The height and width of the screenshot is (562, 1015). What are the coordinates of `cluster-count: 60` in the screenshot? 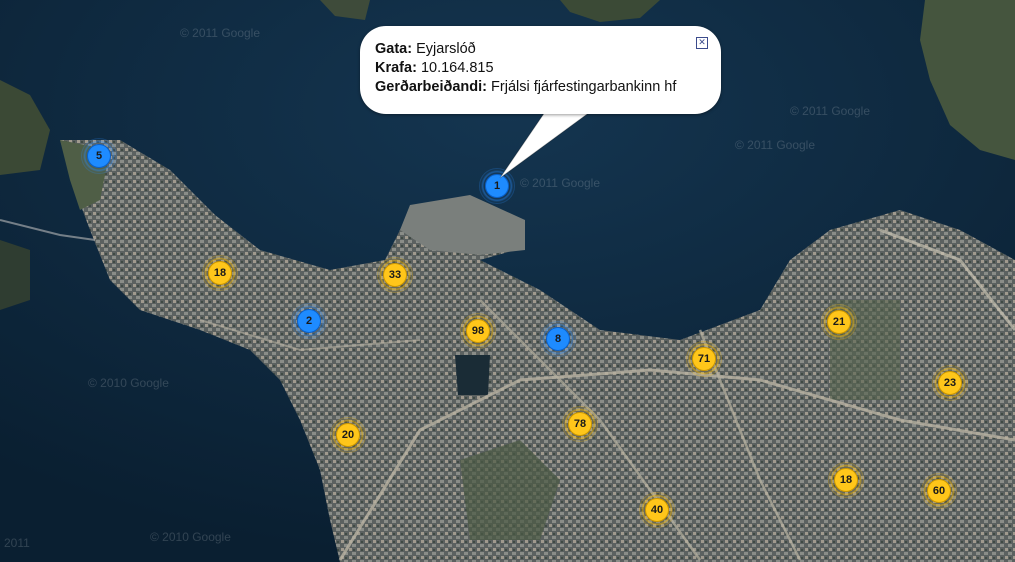 It's located at (939, 491).